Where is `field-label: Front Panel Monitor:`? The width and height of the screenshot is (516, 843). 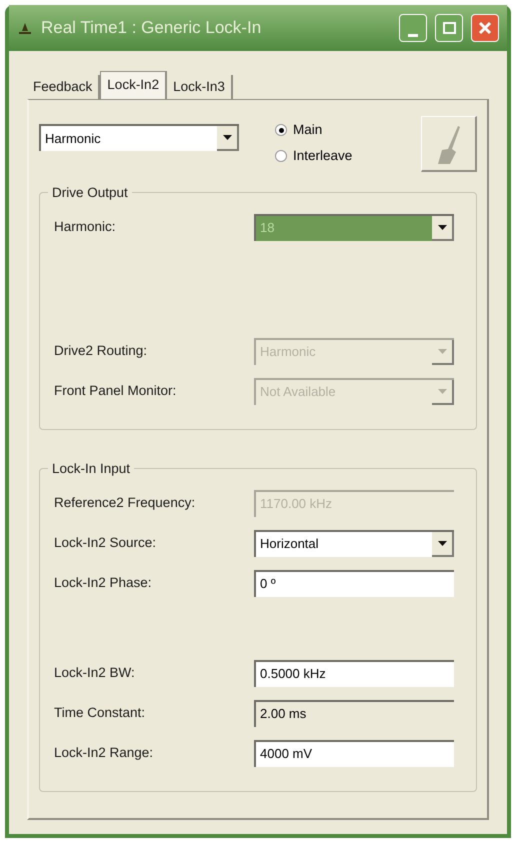 field-label: Front Panel Monitor: is located at coordinates (116, 391).